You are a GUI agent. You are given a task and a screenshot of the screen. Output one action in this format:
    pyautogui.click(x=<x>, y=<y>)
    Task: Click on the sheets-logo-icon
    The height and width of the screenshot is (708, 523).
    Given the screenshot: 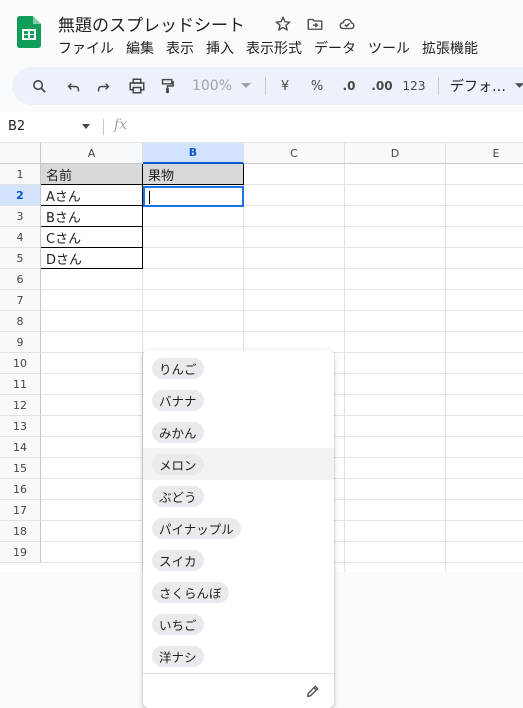 What is the action you would take?
    pyautogui.click(x=29, y=32)
    